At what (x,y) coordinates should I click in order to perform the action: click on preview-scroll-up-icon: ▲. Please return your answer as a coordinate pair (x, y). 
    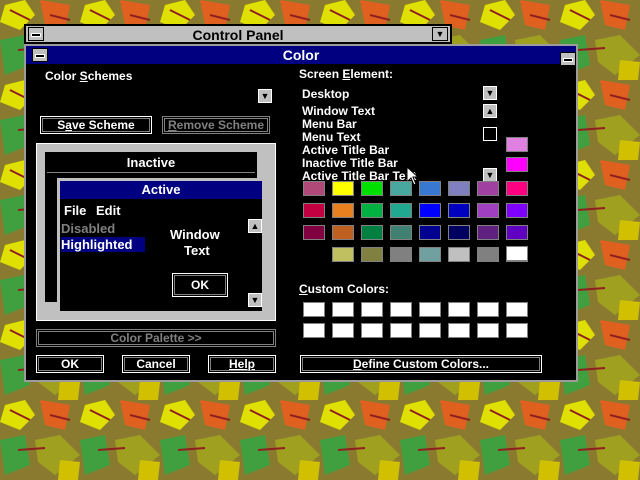
    Looking at the image, I should click on (255, 226).